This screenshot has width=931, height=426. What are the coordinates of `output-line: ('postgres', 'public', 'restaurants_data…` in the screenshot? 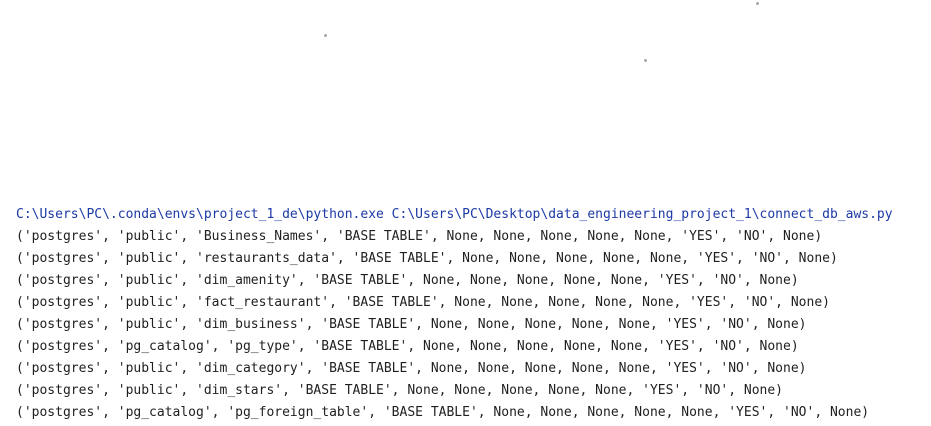 It's located at (427, 258).